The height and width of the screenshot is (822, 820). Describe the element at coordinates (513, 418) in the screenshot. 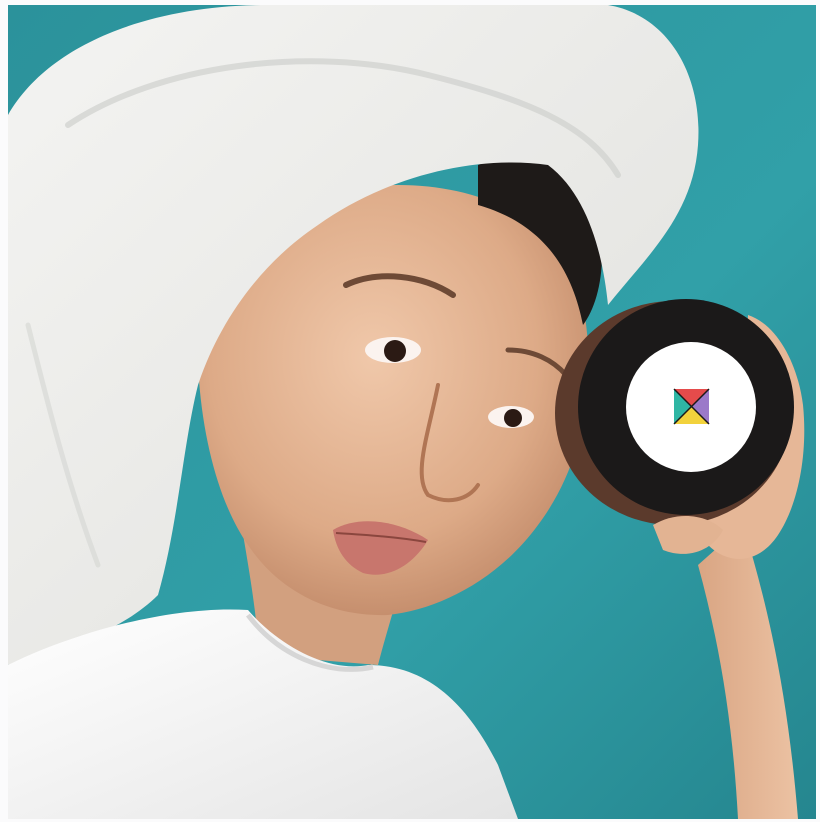

I see `right-iris` at that location.